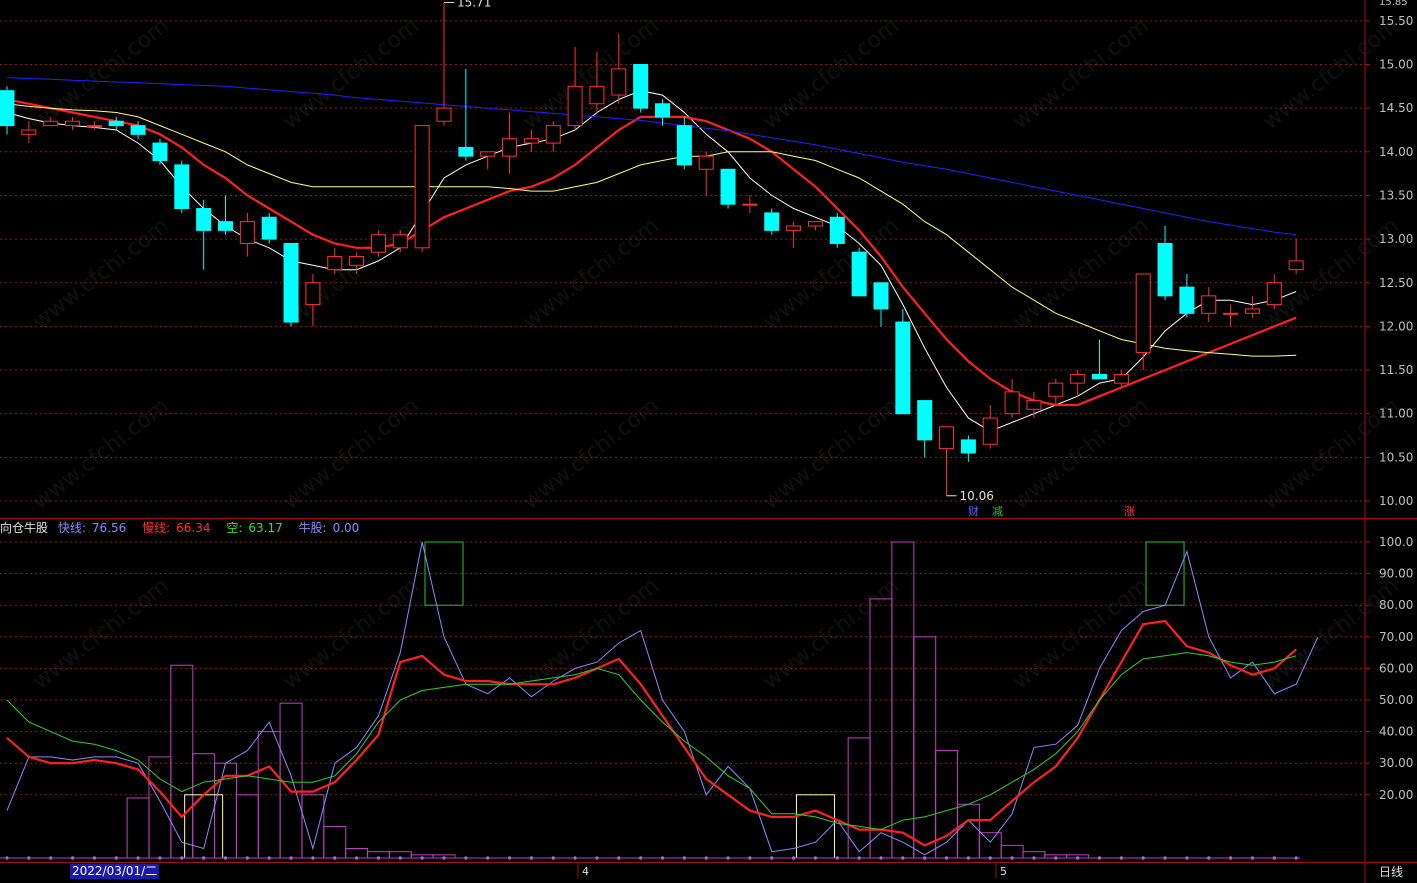 Image resolution: width=1417 pixels, height=883 pixels. What do you see at coordinates (1396, 283) in the screenshot?
I see `price-tick-label: 12.50` at bounding box center [1396, 283].